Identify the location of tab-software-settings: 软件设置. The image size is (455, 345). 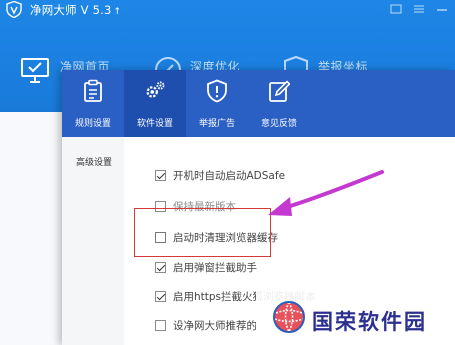
(155, 103).